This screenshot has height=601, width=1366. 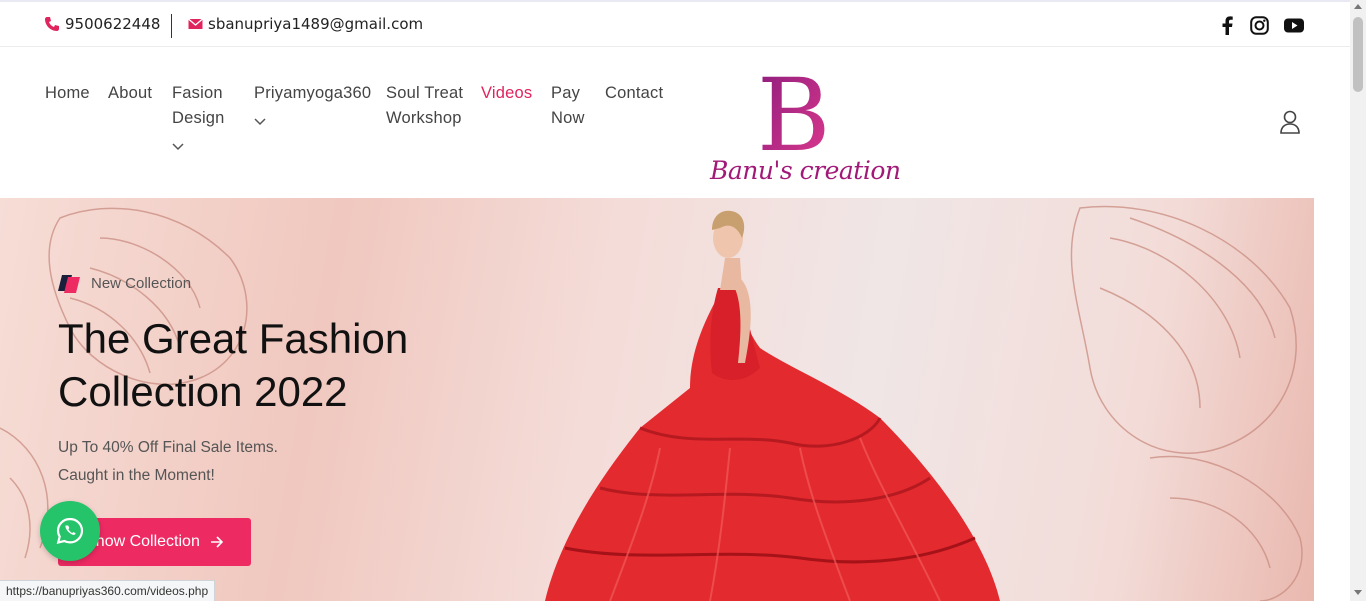 I want to click on nav-priyamyoga360-label: Priyamyoga360, so click(x=313, y=93).